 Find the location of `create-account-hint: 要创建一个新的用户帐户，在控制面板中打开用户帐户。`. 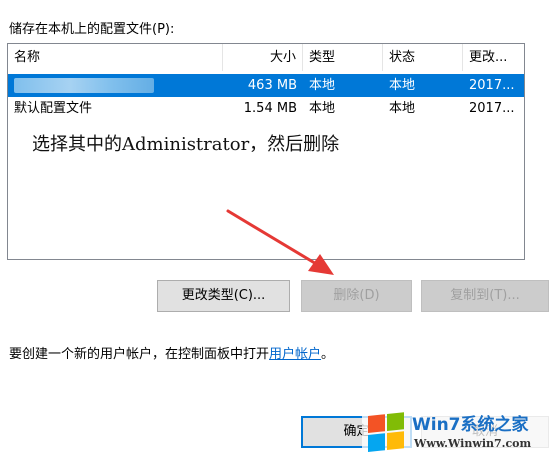

create-account-hint: 要创建一个新的用户帐户，在控制面板中打开用户帐户。 is located at coordinates (171, 352).